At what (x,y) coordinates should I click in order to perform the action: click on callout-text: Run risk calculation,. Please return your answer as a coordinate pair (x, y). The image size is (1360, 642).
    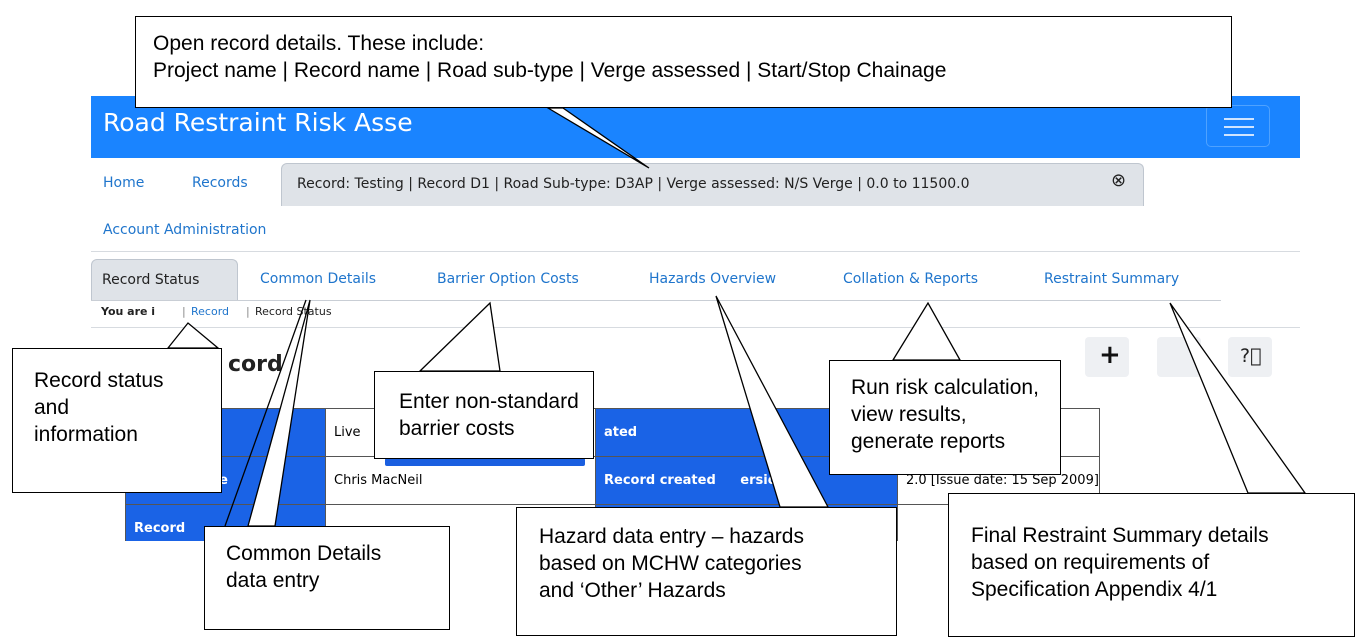
    Looking at the image, I should click on (945, 387).